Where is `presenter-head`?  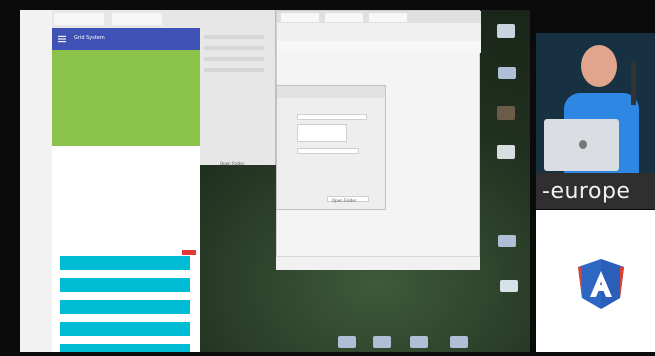
presenter-head is located at coordinates (599, 66).